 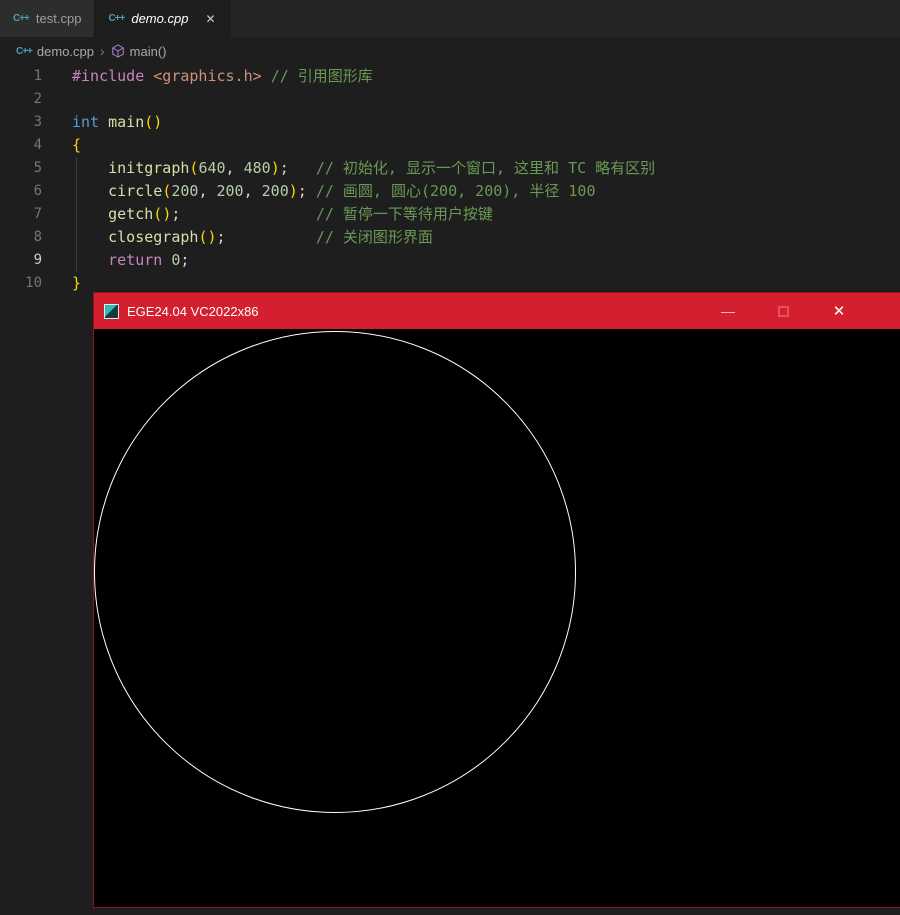 What do you see at coordinates (57, 99) in the screenshot?
I see `code-line-text` at bounding box center [57, 99].